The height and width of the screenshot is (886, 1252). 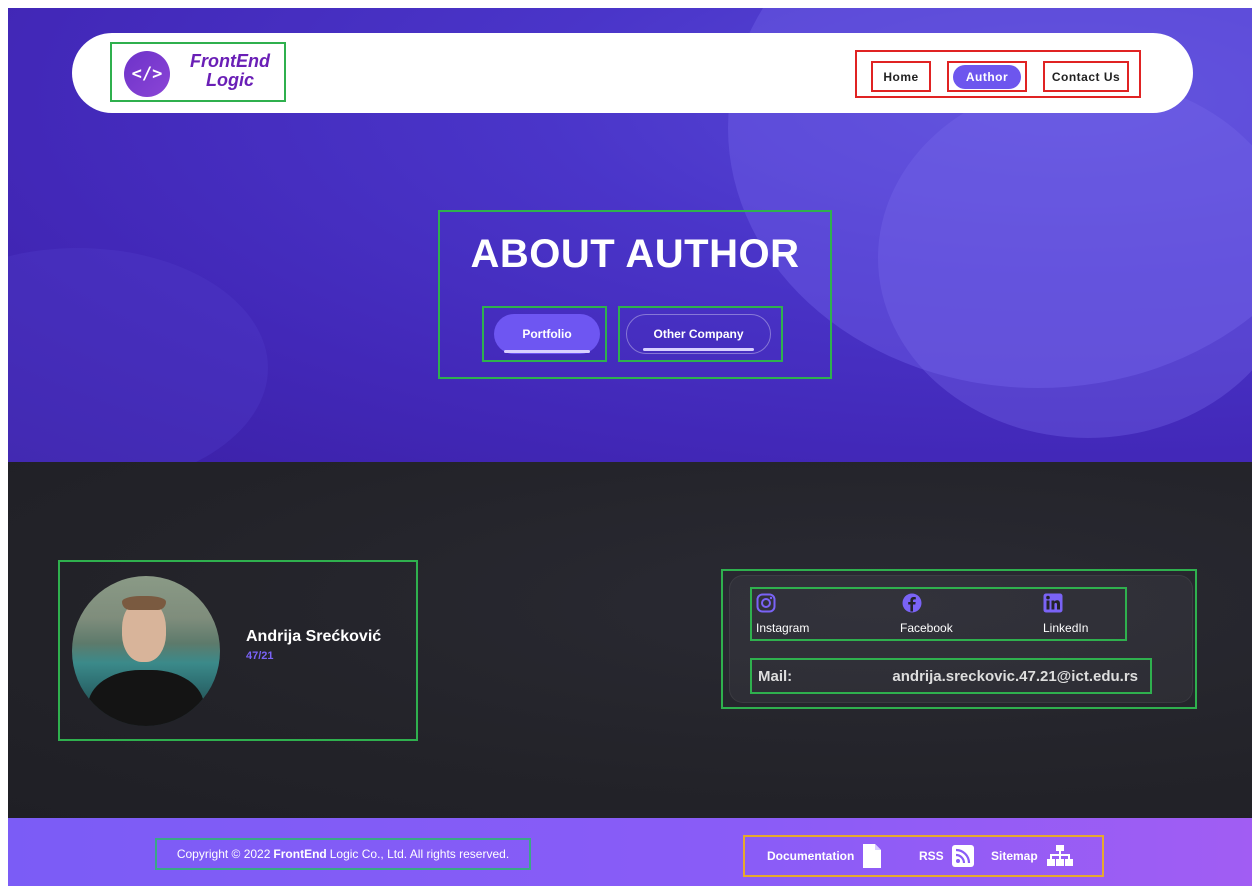 I want to click on linkedin-icon, so click(x=1053, y=603).